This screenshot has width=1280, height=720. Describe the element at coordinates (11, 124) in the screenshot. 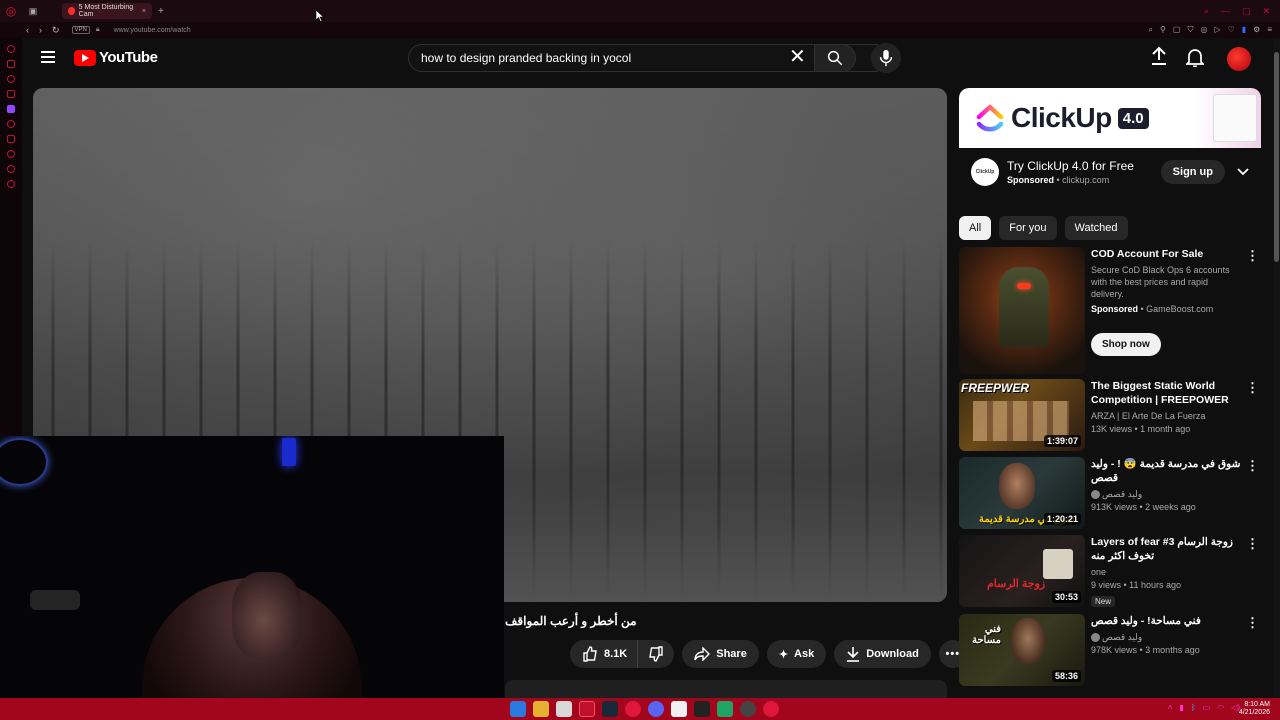

I see `sidebar-history-icon` at that location.